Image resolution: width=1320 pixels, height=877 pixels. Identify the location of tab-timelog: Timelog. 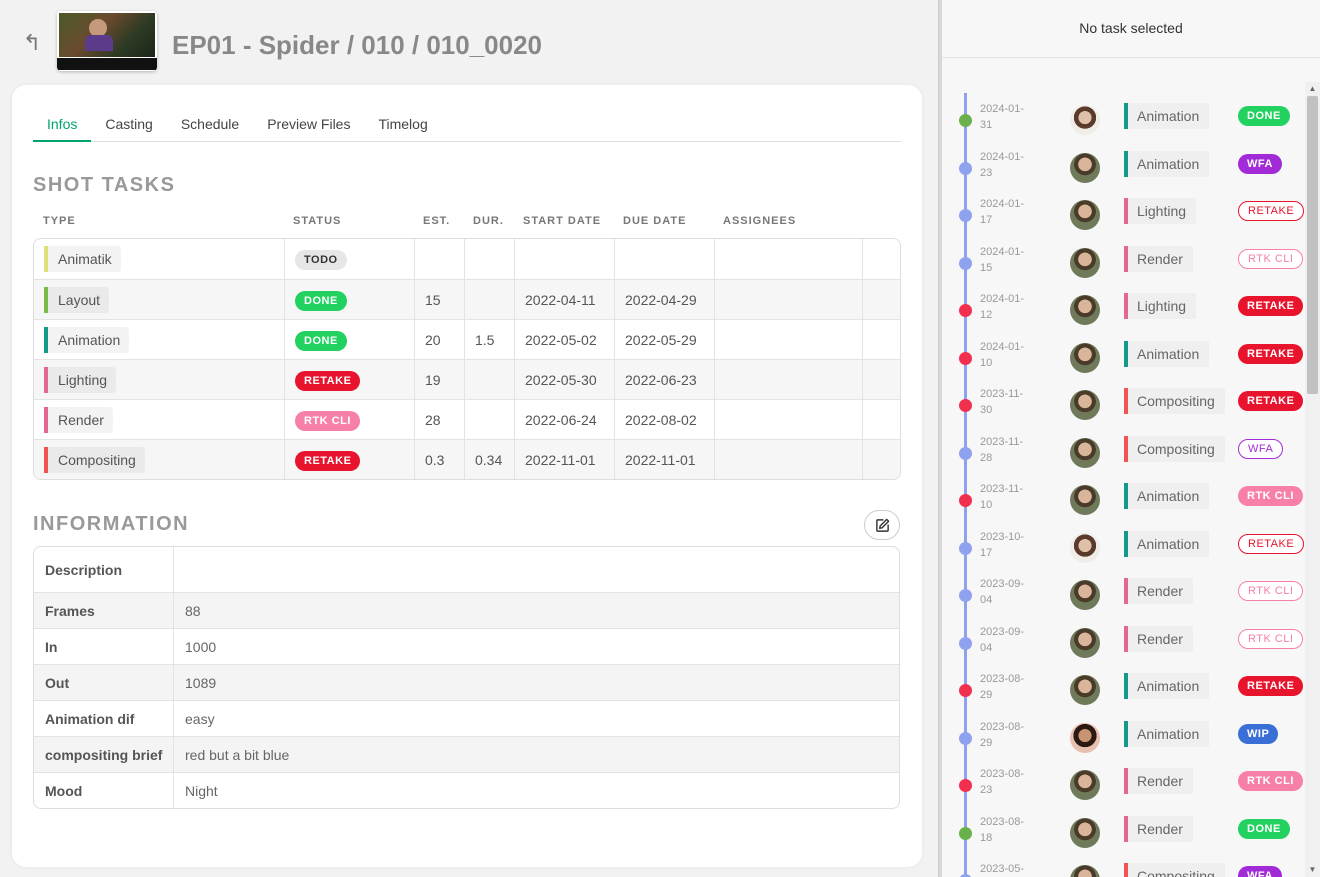
(402, 123).